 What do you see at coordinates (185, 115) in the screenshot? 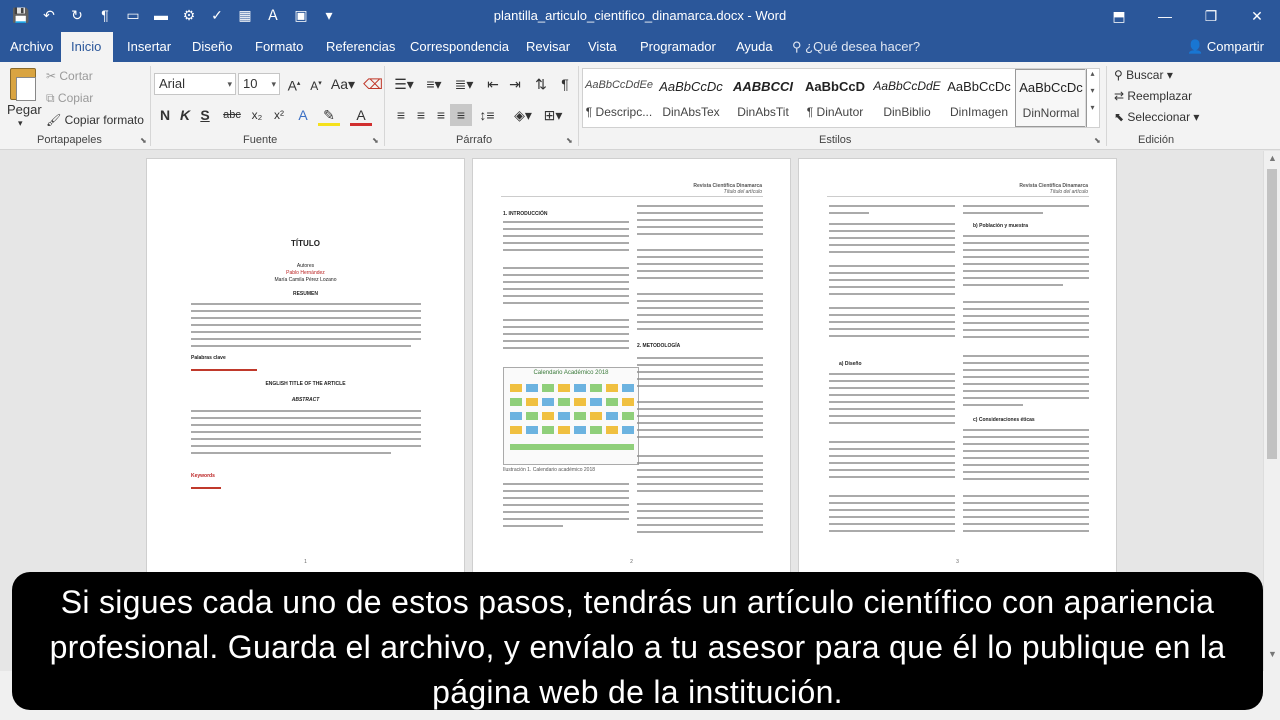
I see `italic-icon: K` at bounding box center [185, 115].